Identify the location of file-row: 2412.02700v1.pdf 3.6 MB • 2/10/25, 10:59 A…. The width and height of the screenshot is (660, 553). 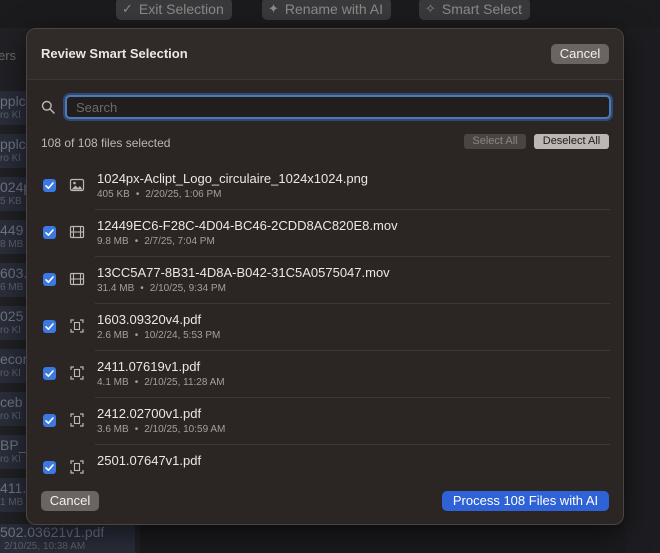
(325, 421).